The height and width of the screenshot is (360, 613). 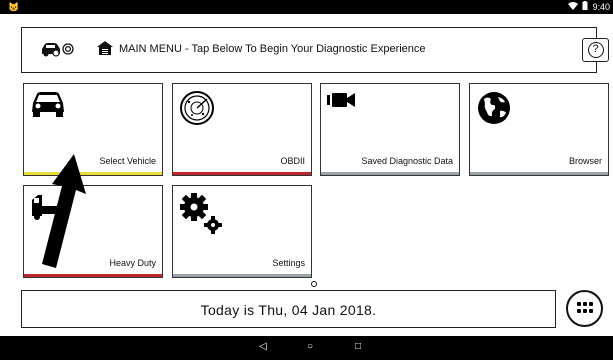 What do you see at coordinates (358, 347) in the screenshot?
I see `recents-button: □` at bounding box center [358, 347].